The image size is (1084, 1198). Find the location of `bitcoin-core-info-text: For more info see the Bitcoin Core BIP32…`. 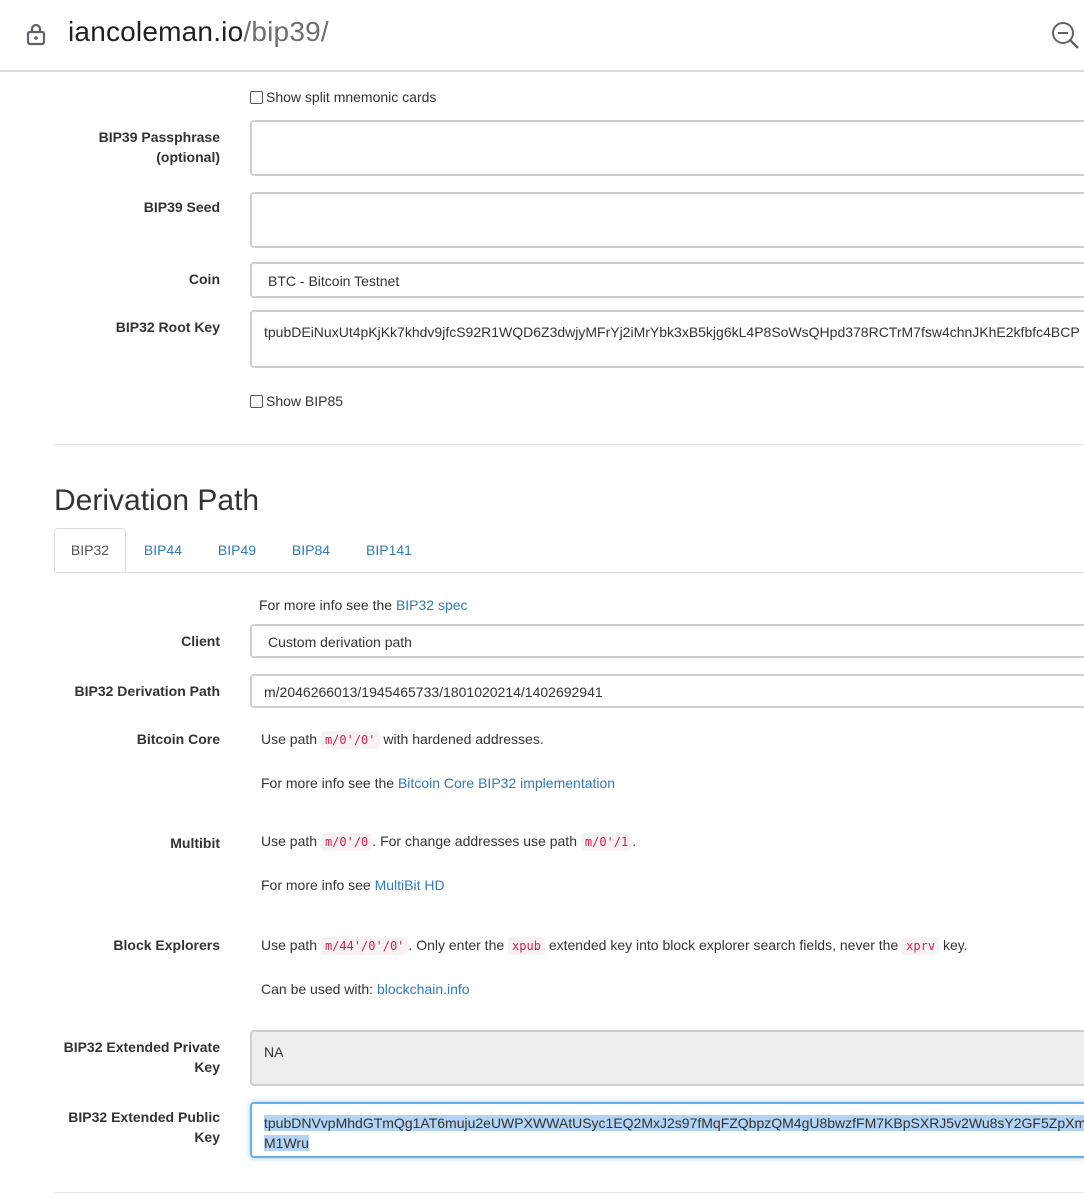

bitcoin-core-info-text: For more info see the Bitcoin Core BIP32… is located at coordinates (438, 783).